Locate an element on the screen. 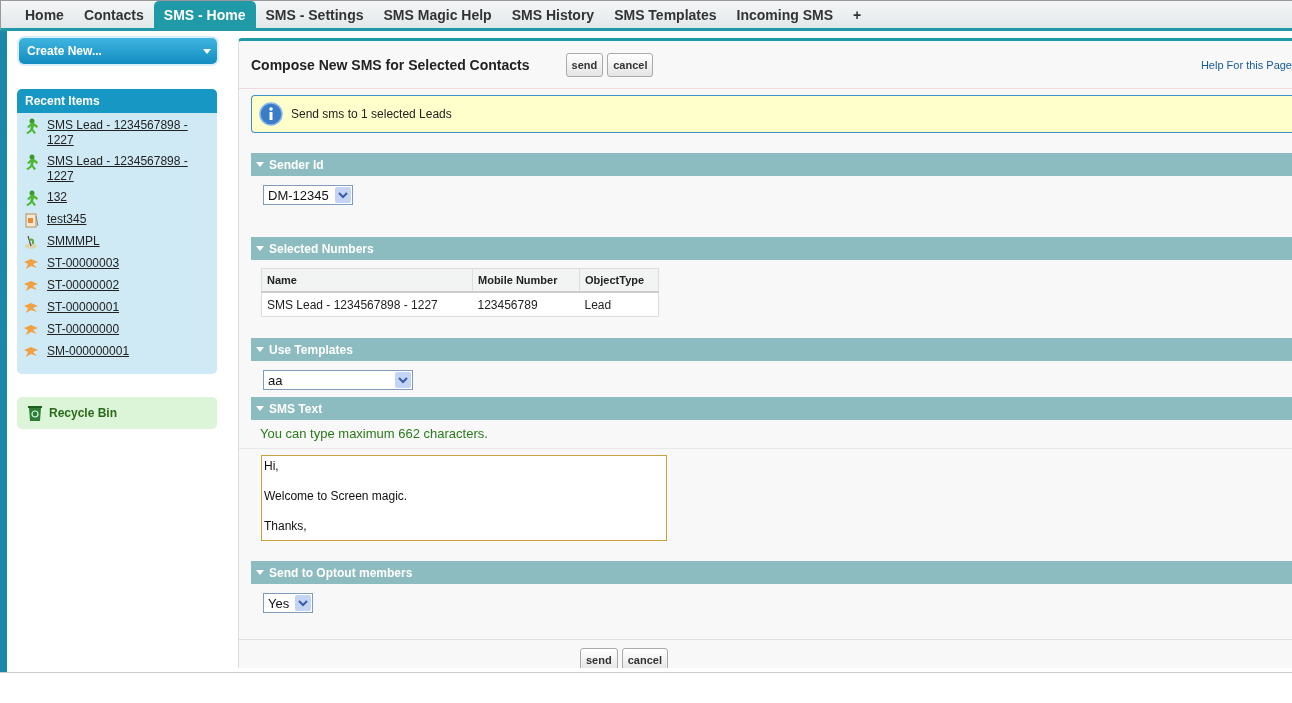 The image size is (1292, 703). recent-item-link: SM-000000001 is located at coordinates (122, 351).